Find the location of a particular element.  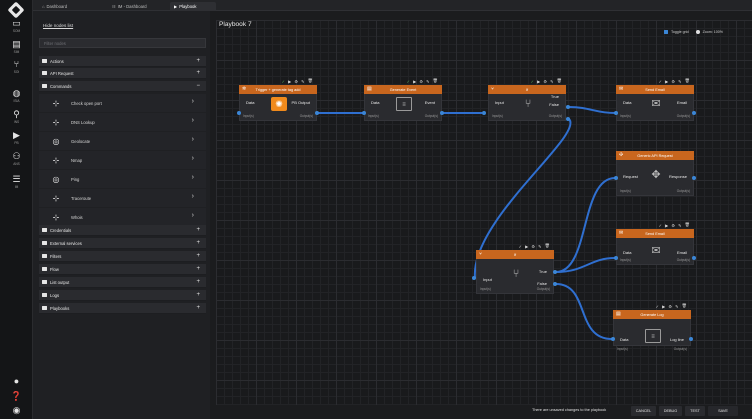

port-api-in is located at coordinates (616, 178).